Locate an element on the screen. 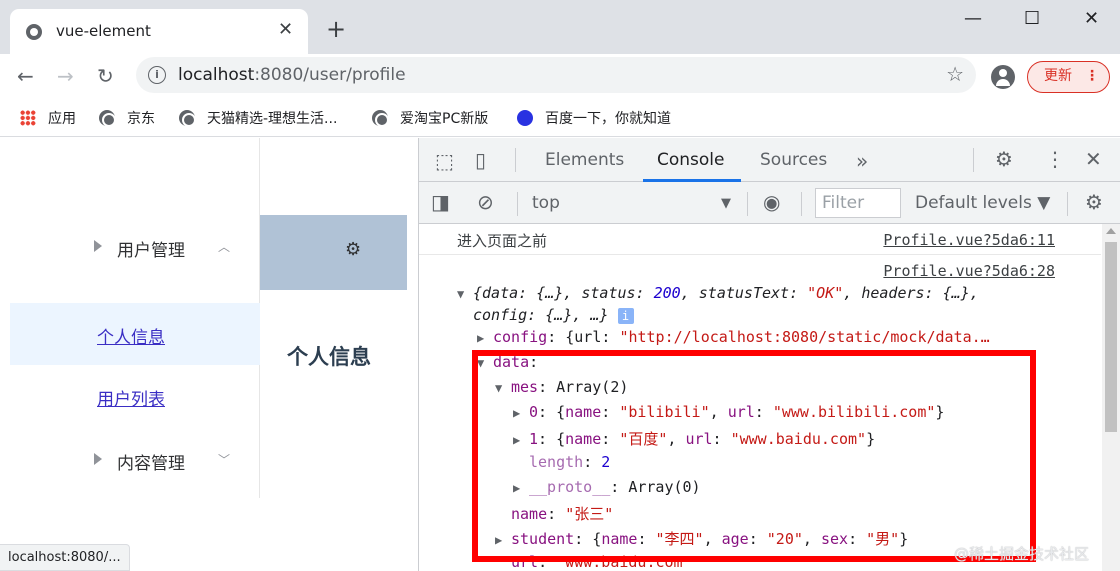 The image size is (1120, 571). dropdown-arrow-icon: ▼ is located at coordinates (726, 203).